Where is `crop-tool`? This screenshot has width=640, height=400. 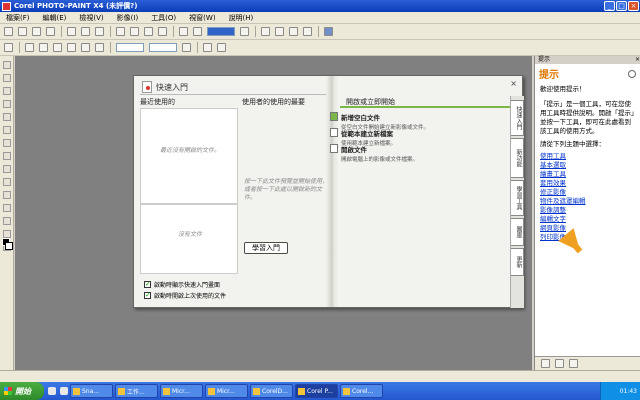 crop-tool is located at coordinates (6, 91).